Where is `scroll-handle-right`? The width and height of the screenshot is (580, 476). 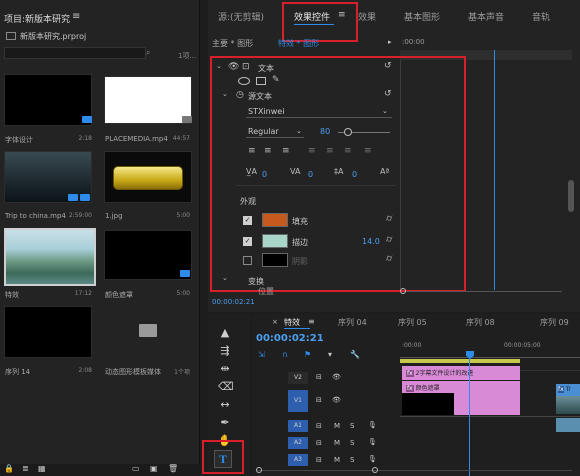
scroll-handle-right is located at coordinates (375, 470).